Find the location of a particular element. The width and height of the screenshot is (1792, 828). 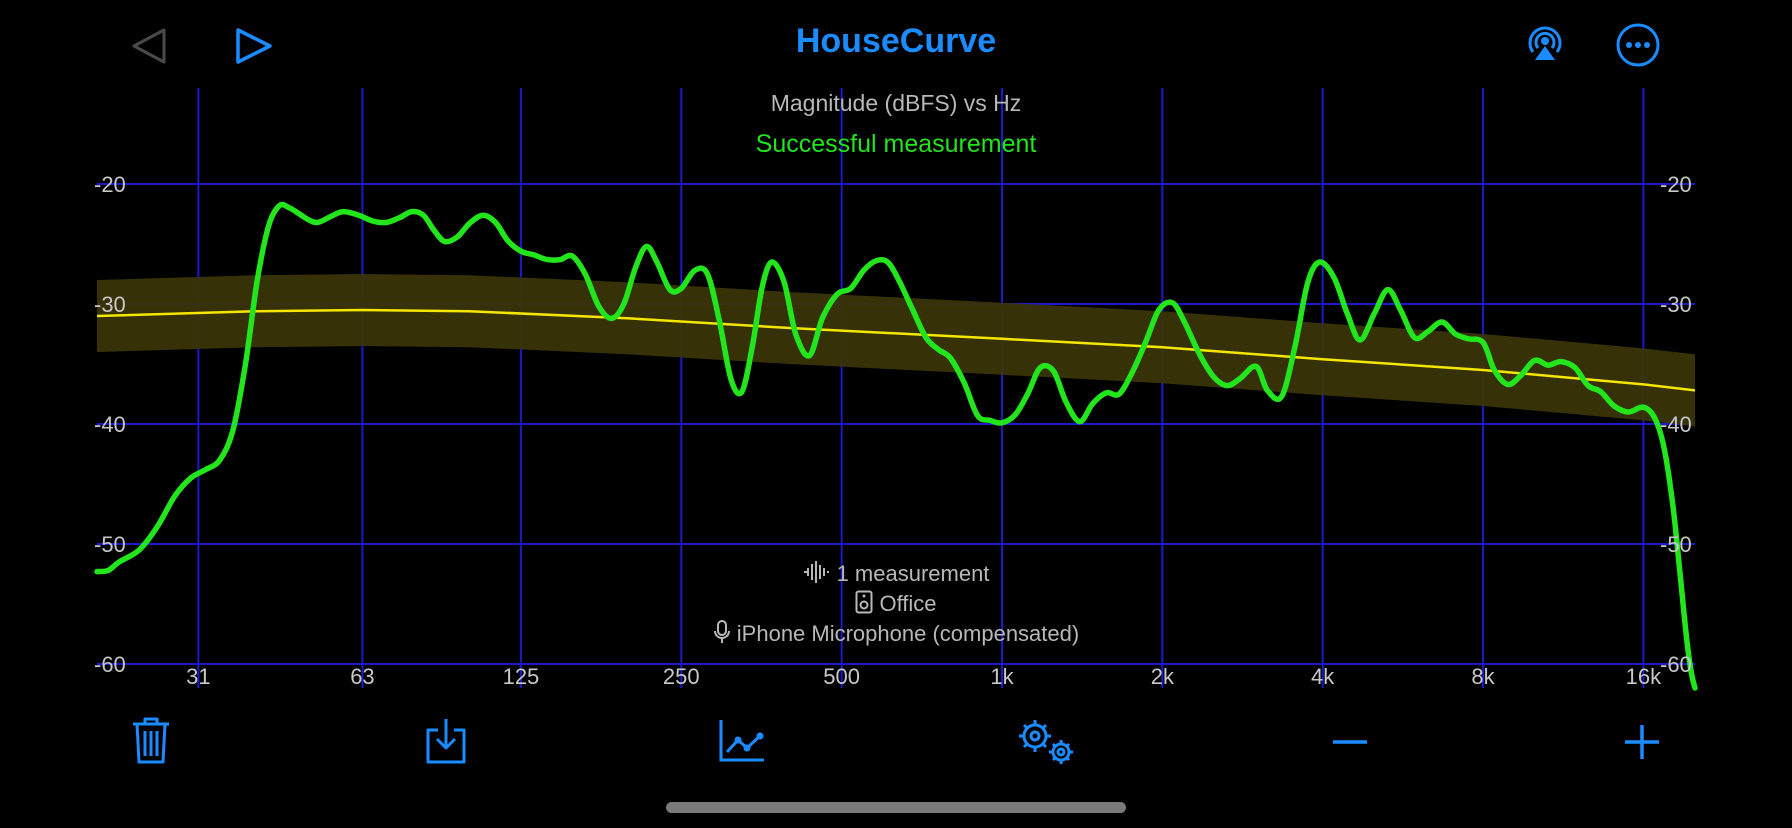

x-tick-label: 31 is located at coordinates (198, 676).